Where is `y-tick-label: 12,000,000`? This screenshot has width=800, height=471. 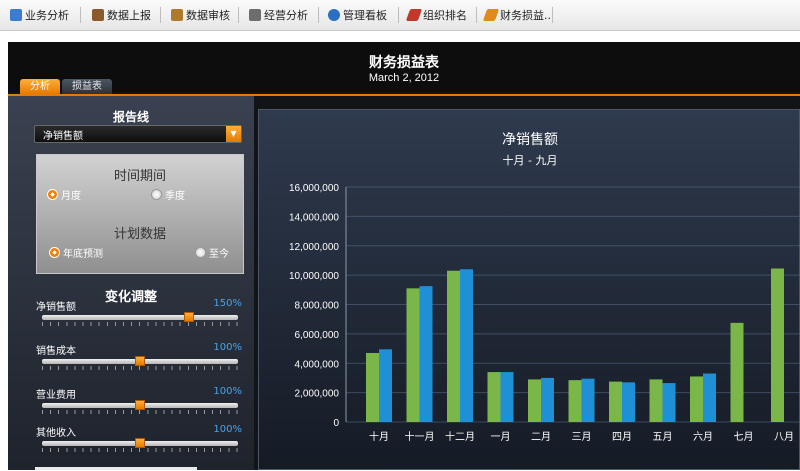 y-tick-label: 12,000,000 is located at coordinates (314, 247).